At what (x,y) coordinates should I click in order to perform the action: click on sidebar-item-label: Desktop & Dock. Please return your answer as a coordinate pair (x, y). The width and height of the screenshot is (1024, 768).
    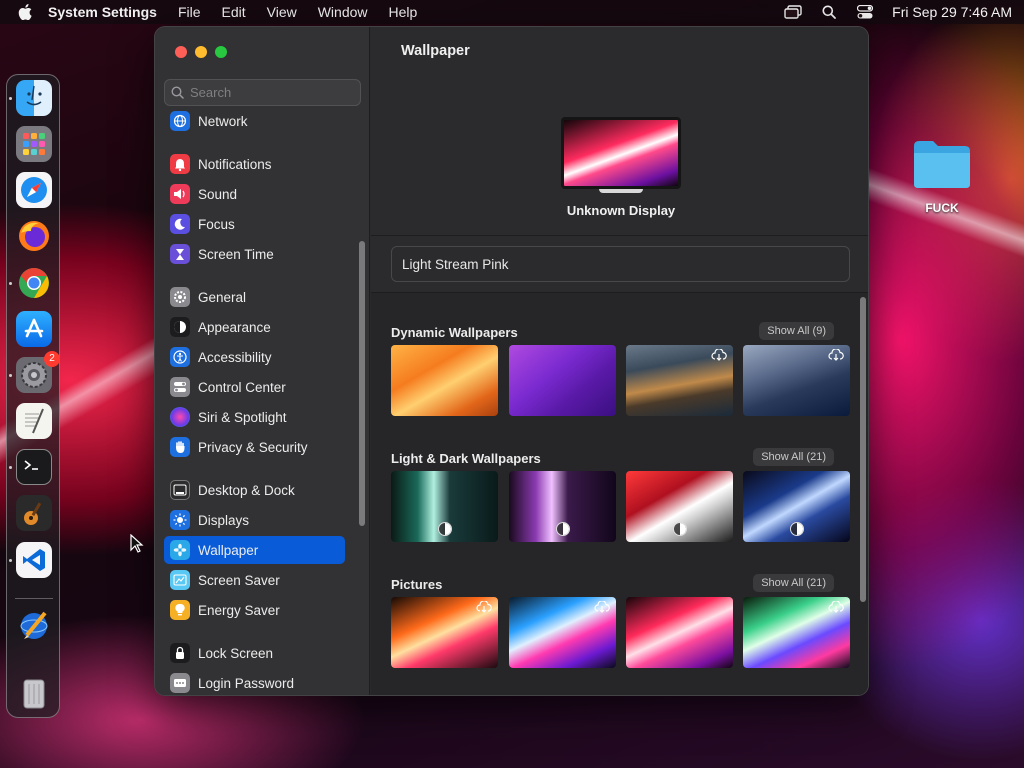
    Looking at the image, I should click on (246, 490).